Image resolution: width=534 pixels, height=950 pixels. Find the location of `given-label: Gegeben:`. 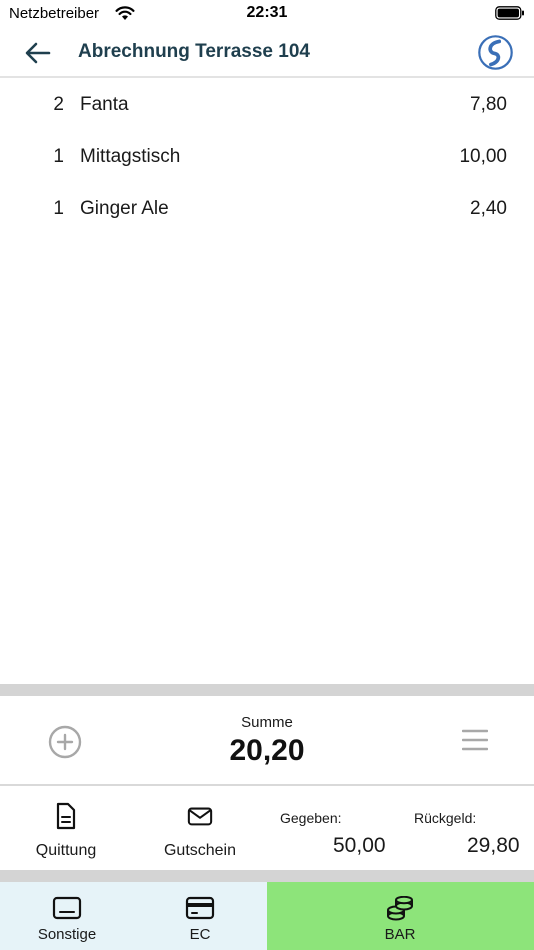

given-label: Gegeben: is located at coordinates (311, 818).